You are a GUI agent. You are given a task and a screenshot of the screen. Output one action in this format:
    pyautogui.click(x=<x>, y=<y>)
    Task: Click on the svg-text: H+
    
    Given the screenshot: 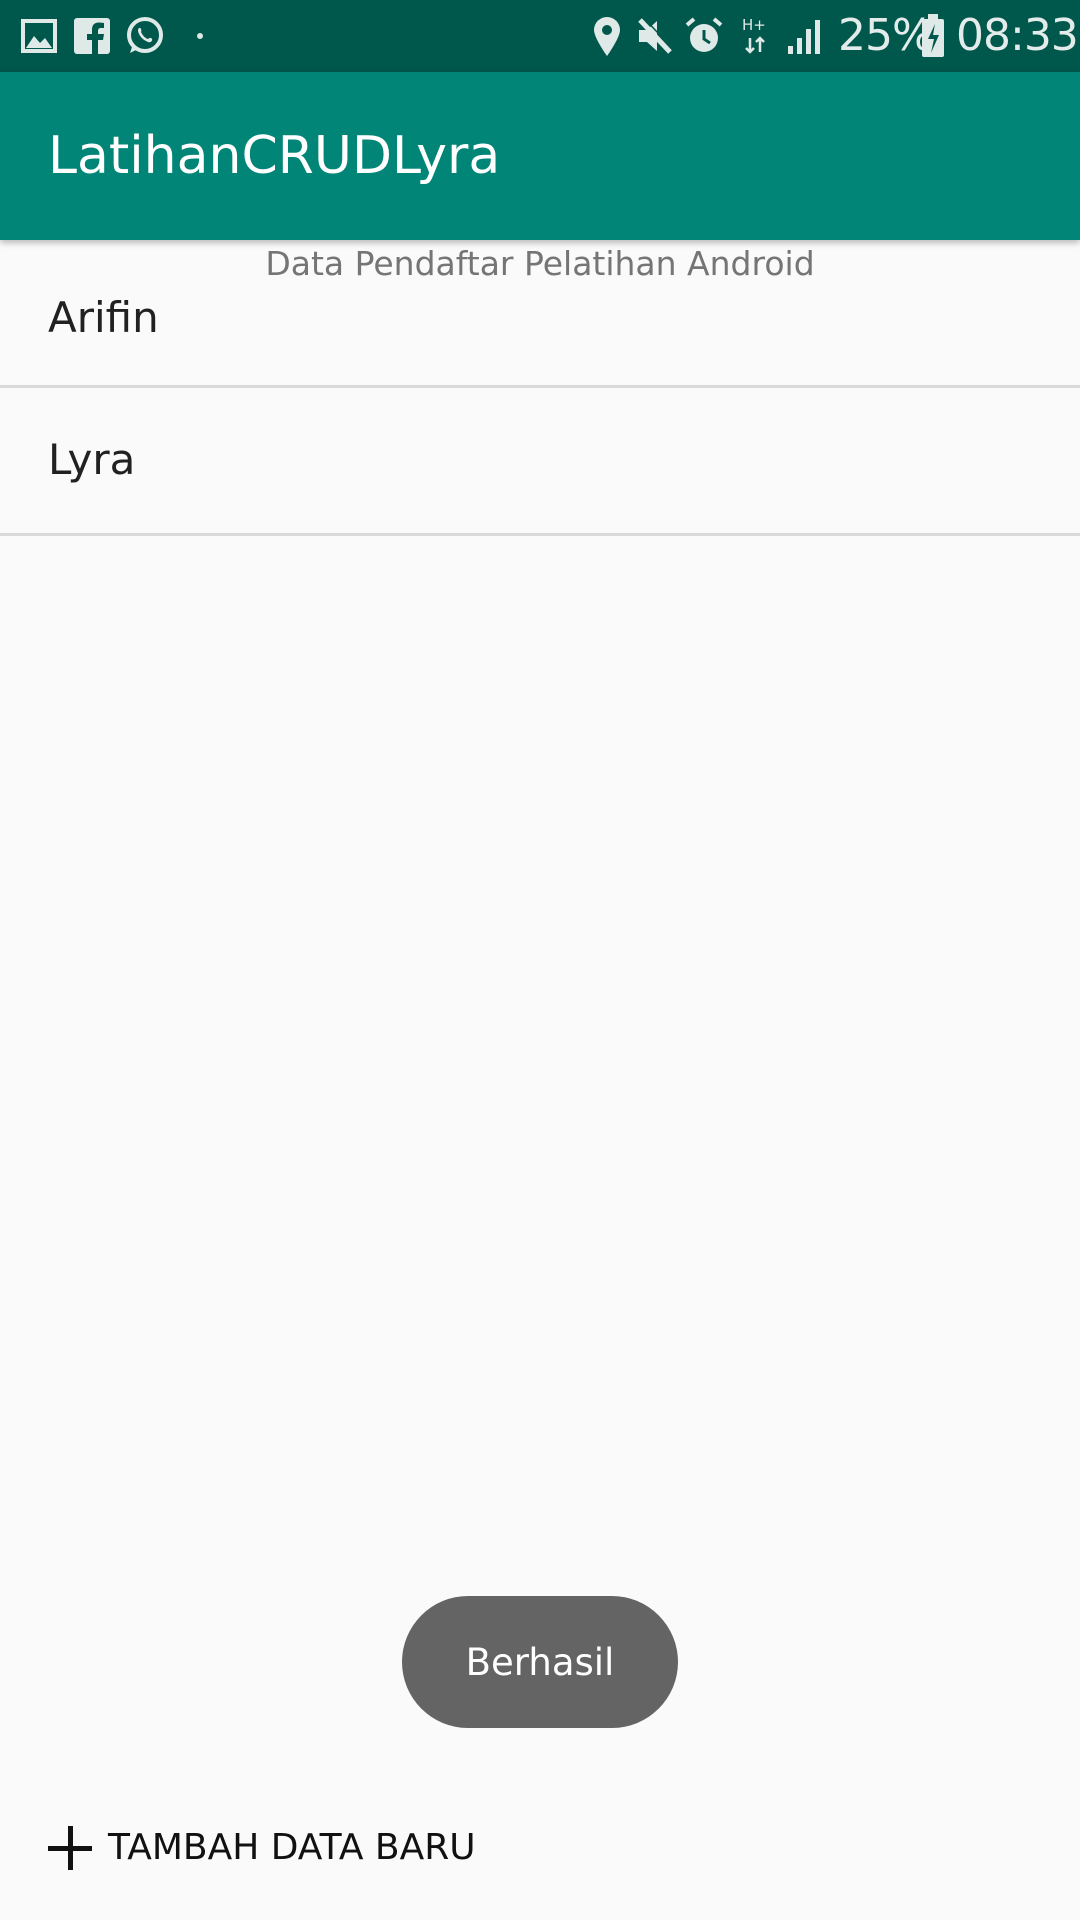 What is the action you would take?
    pyautogui.click(x=754, y=25)
    